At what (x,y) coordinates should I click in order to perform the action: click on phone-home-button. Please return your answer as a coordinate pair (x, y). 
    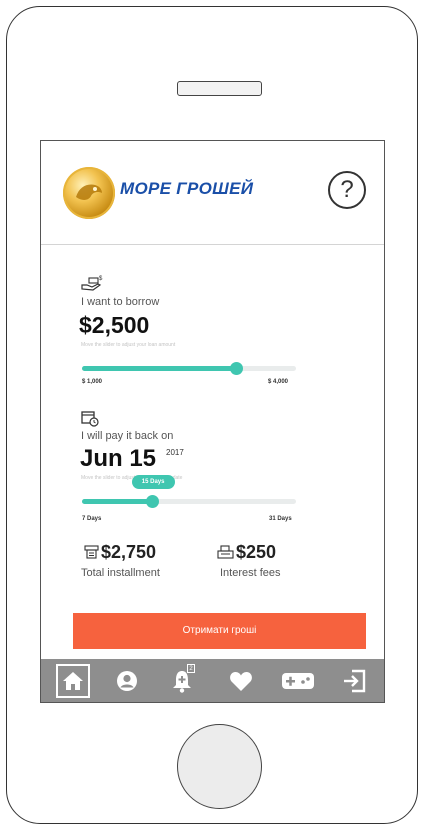
    Looking at the image, I should click on (219, 766).